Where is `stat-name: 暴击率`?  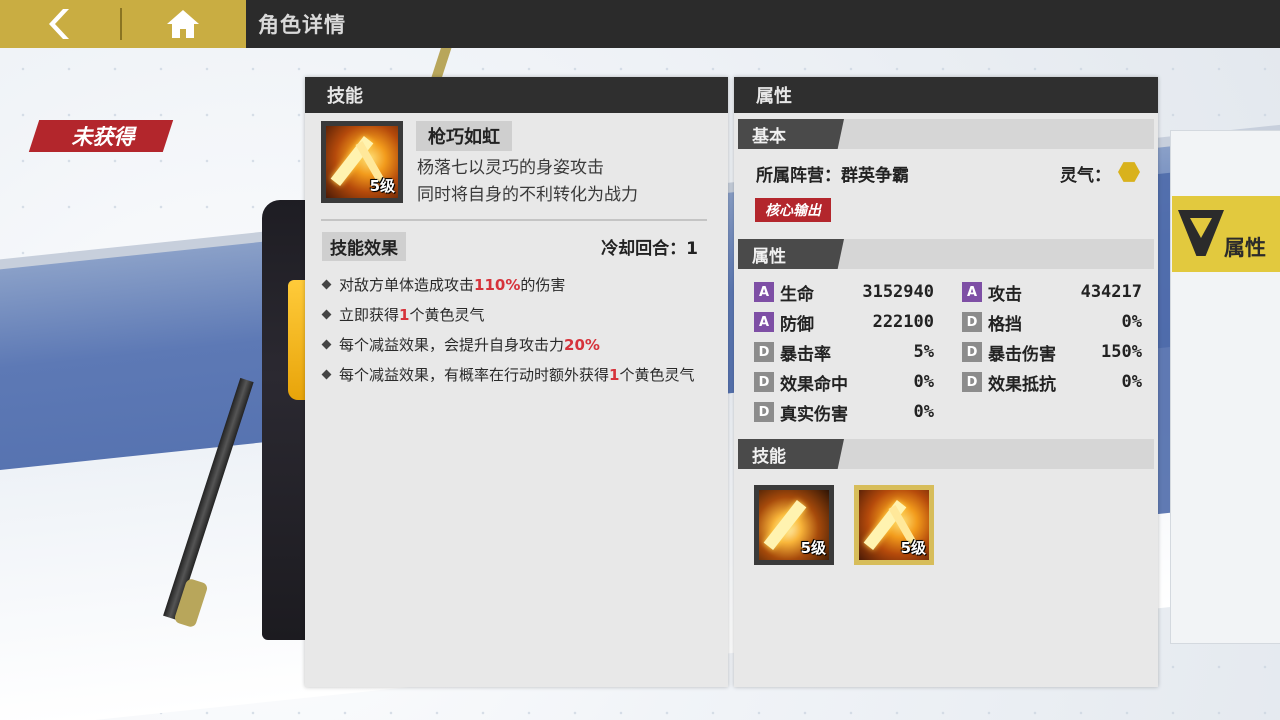 stat-name: 暴击率 is located at coordinates (805, 354).